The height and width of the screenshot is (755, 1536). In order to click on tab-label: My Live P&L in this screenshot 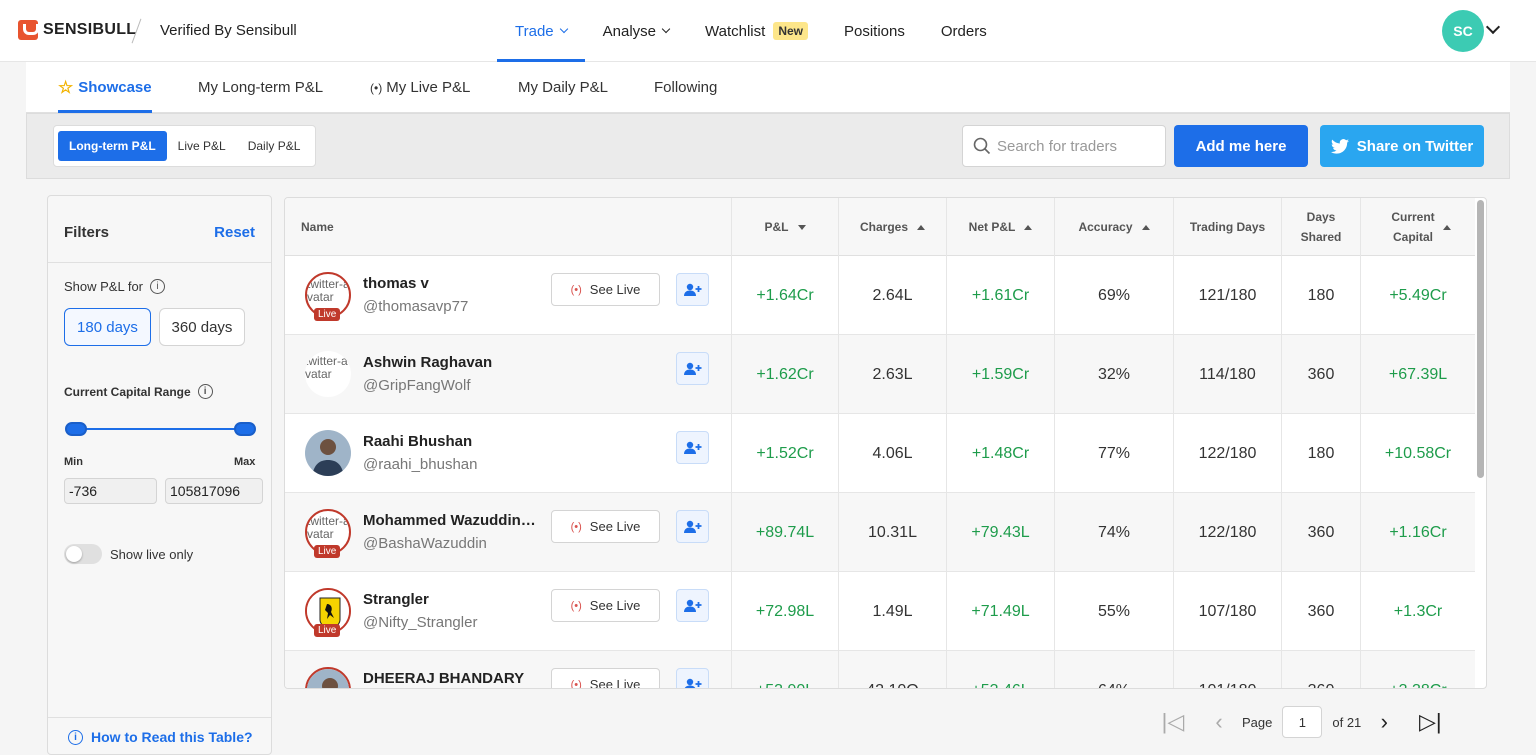, I will do `click(428, 87)`.